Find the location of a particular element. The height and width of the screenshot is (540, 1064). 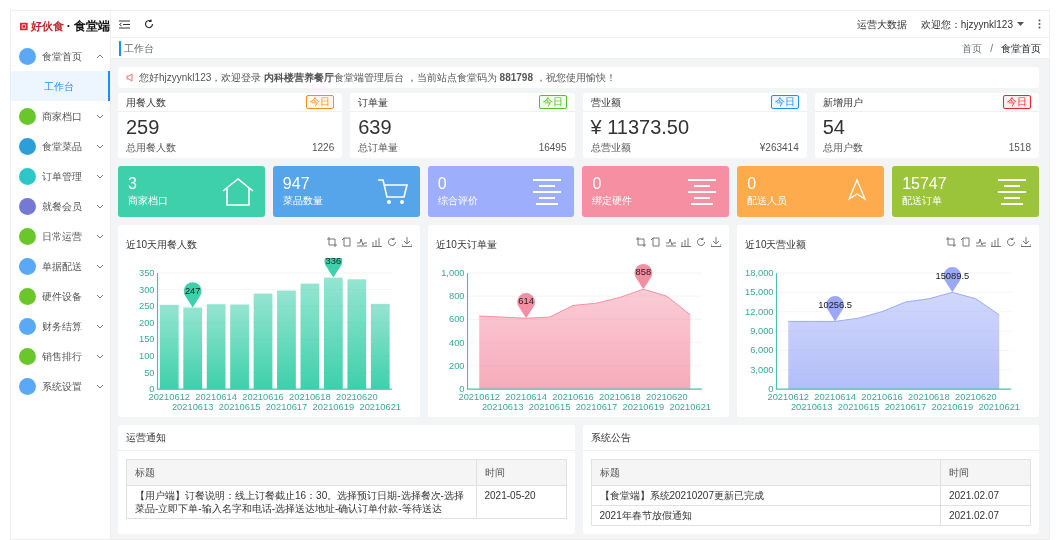

total-value: 1518 is located at coordinates (1019, 148).